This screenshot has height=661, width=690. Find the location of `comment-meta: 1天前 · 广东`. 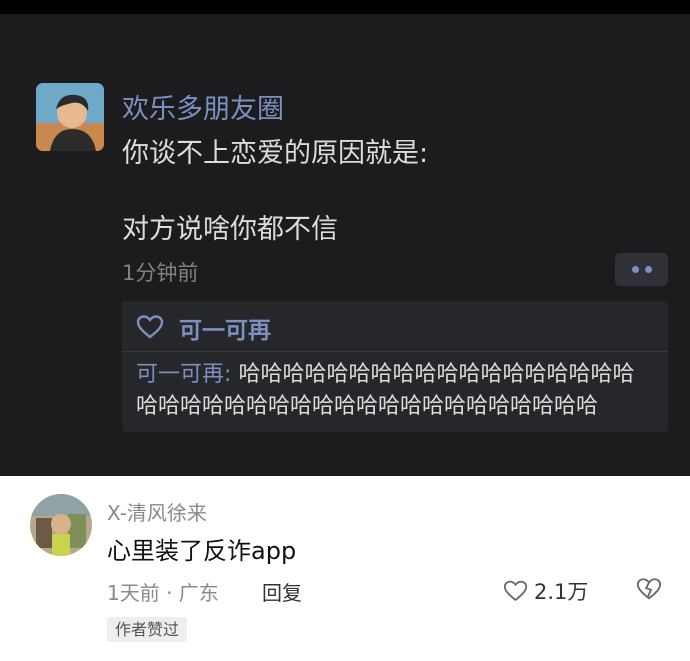

comment-meta: 1天前 · 广东 is located at coordinates (163, 593).